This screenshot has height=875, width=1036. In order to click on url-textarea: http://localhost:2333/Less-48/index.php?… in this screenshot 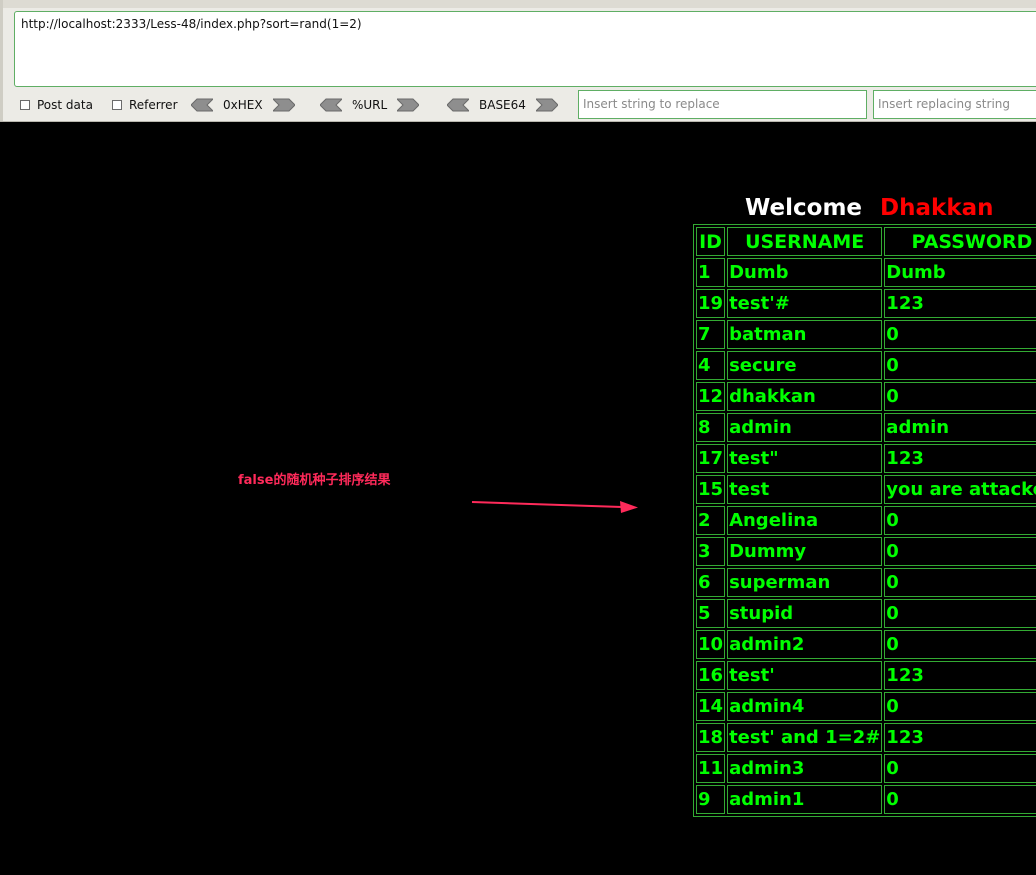, I will do `click(525, 49)`.